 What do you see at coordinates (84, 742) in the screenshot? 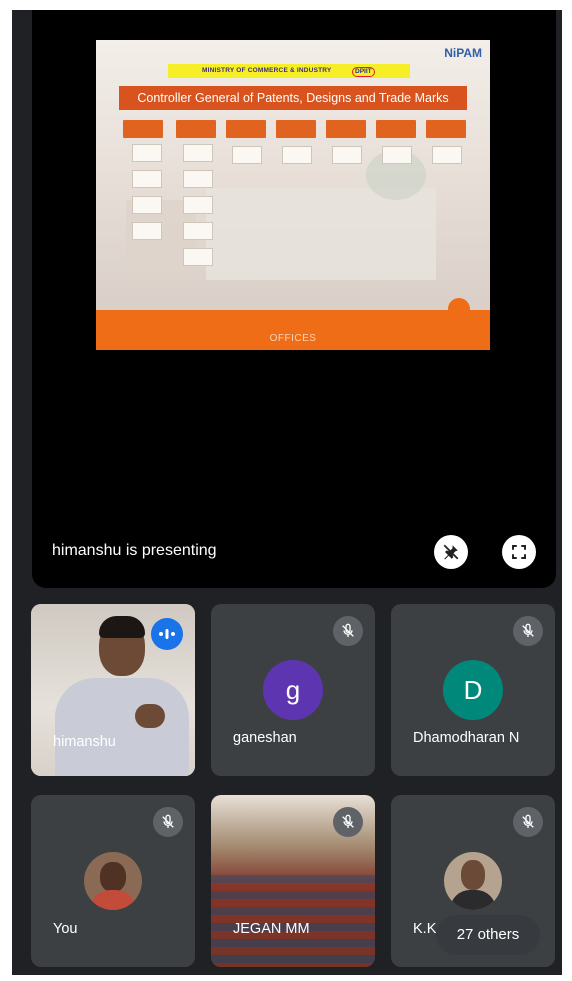
I see `participant-name: himanshu` at bounding box center [84, 742].